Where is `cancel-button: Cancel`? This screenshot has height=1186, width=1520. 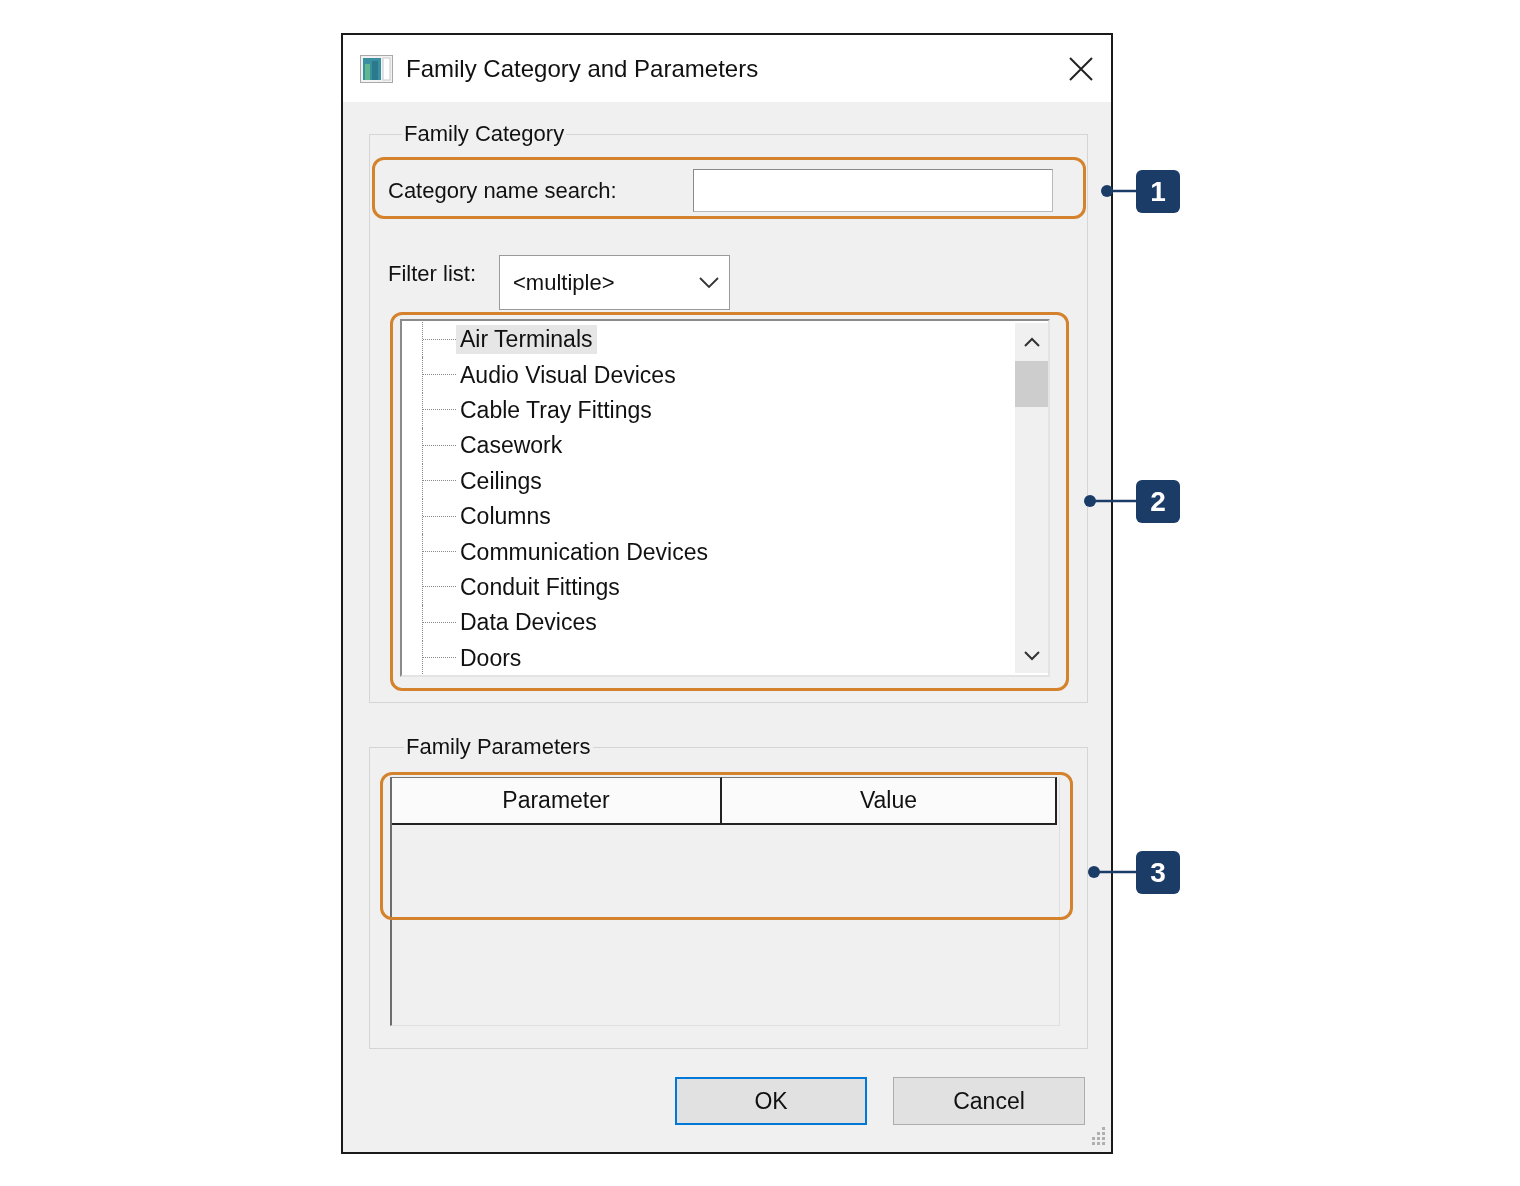
cancel-button: Cancel is located at coordinates (989, 1101).